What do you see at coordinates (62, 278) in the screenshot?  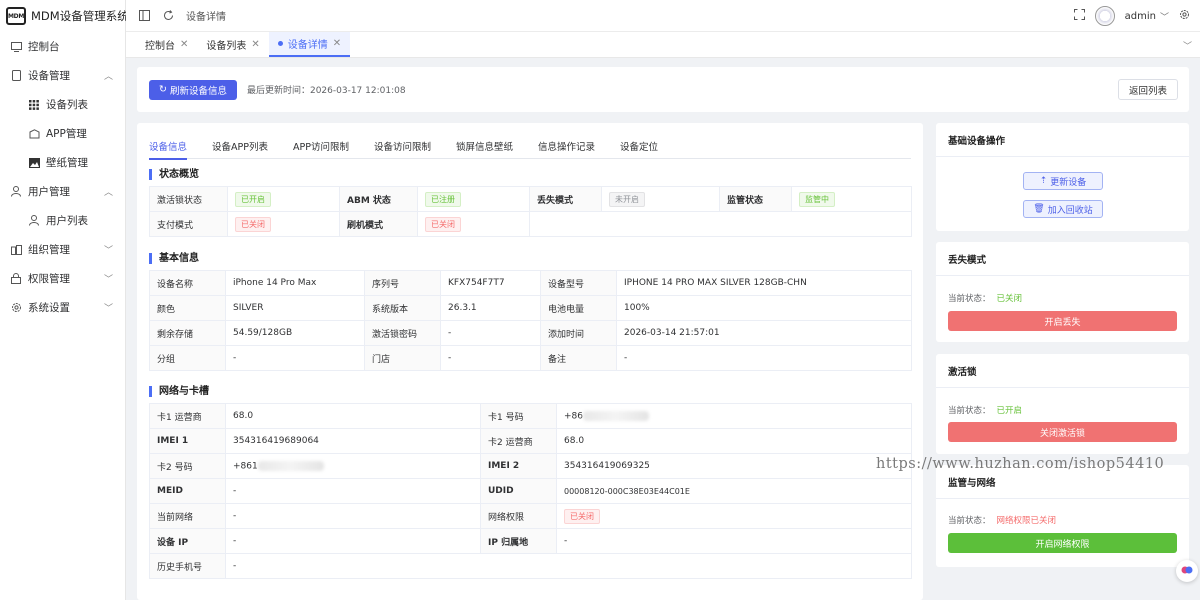 I see `sidebar-item-permission-mgmt: 权限管理 ﹀` at bounding box center [62, 278].